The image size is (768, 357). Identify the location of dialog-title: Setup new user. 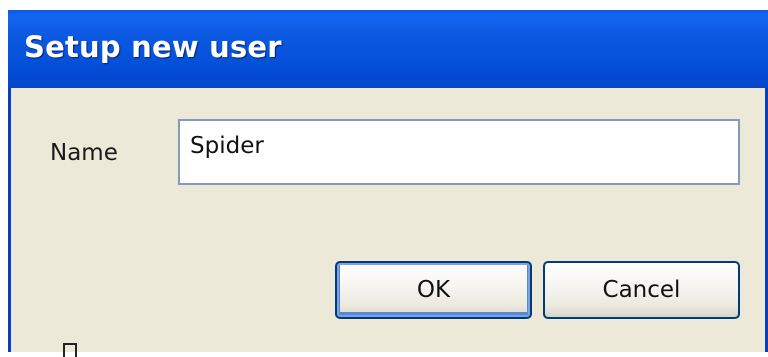
(153, 47).